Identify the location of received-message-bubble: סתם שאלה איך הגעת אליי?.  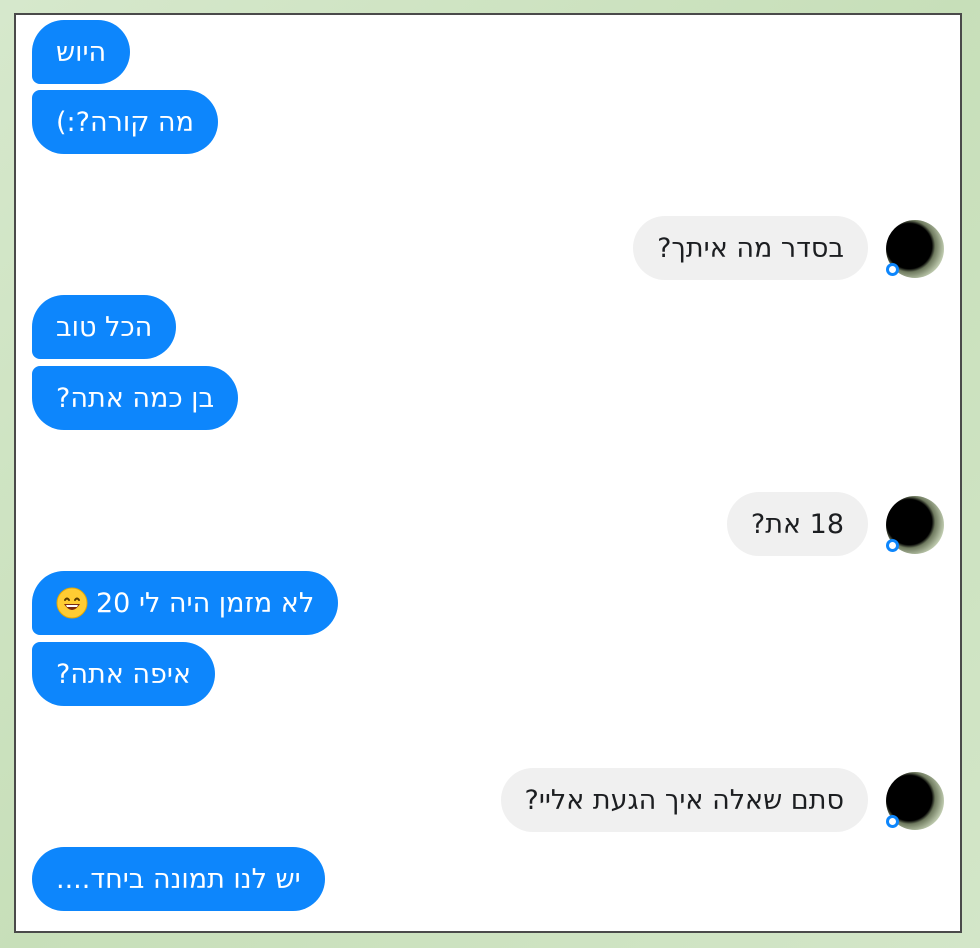
(684, 800).